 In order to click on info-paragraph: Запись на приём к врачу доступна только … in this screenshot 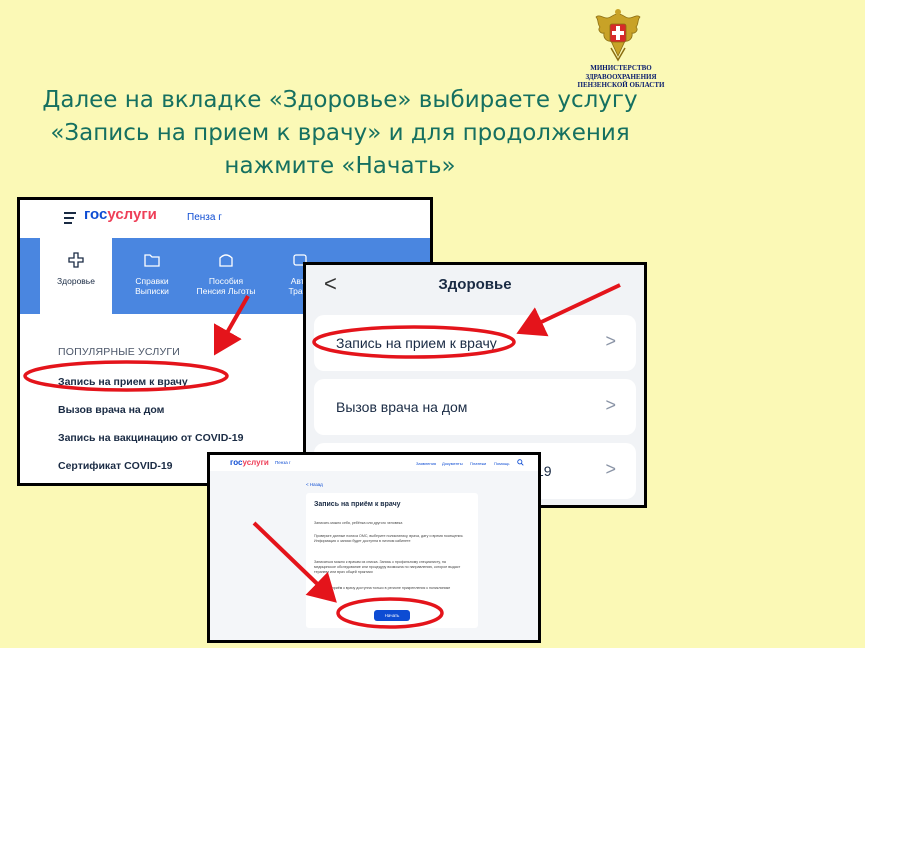, I will do `click(382, 588)`.